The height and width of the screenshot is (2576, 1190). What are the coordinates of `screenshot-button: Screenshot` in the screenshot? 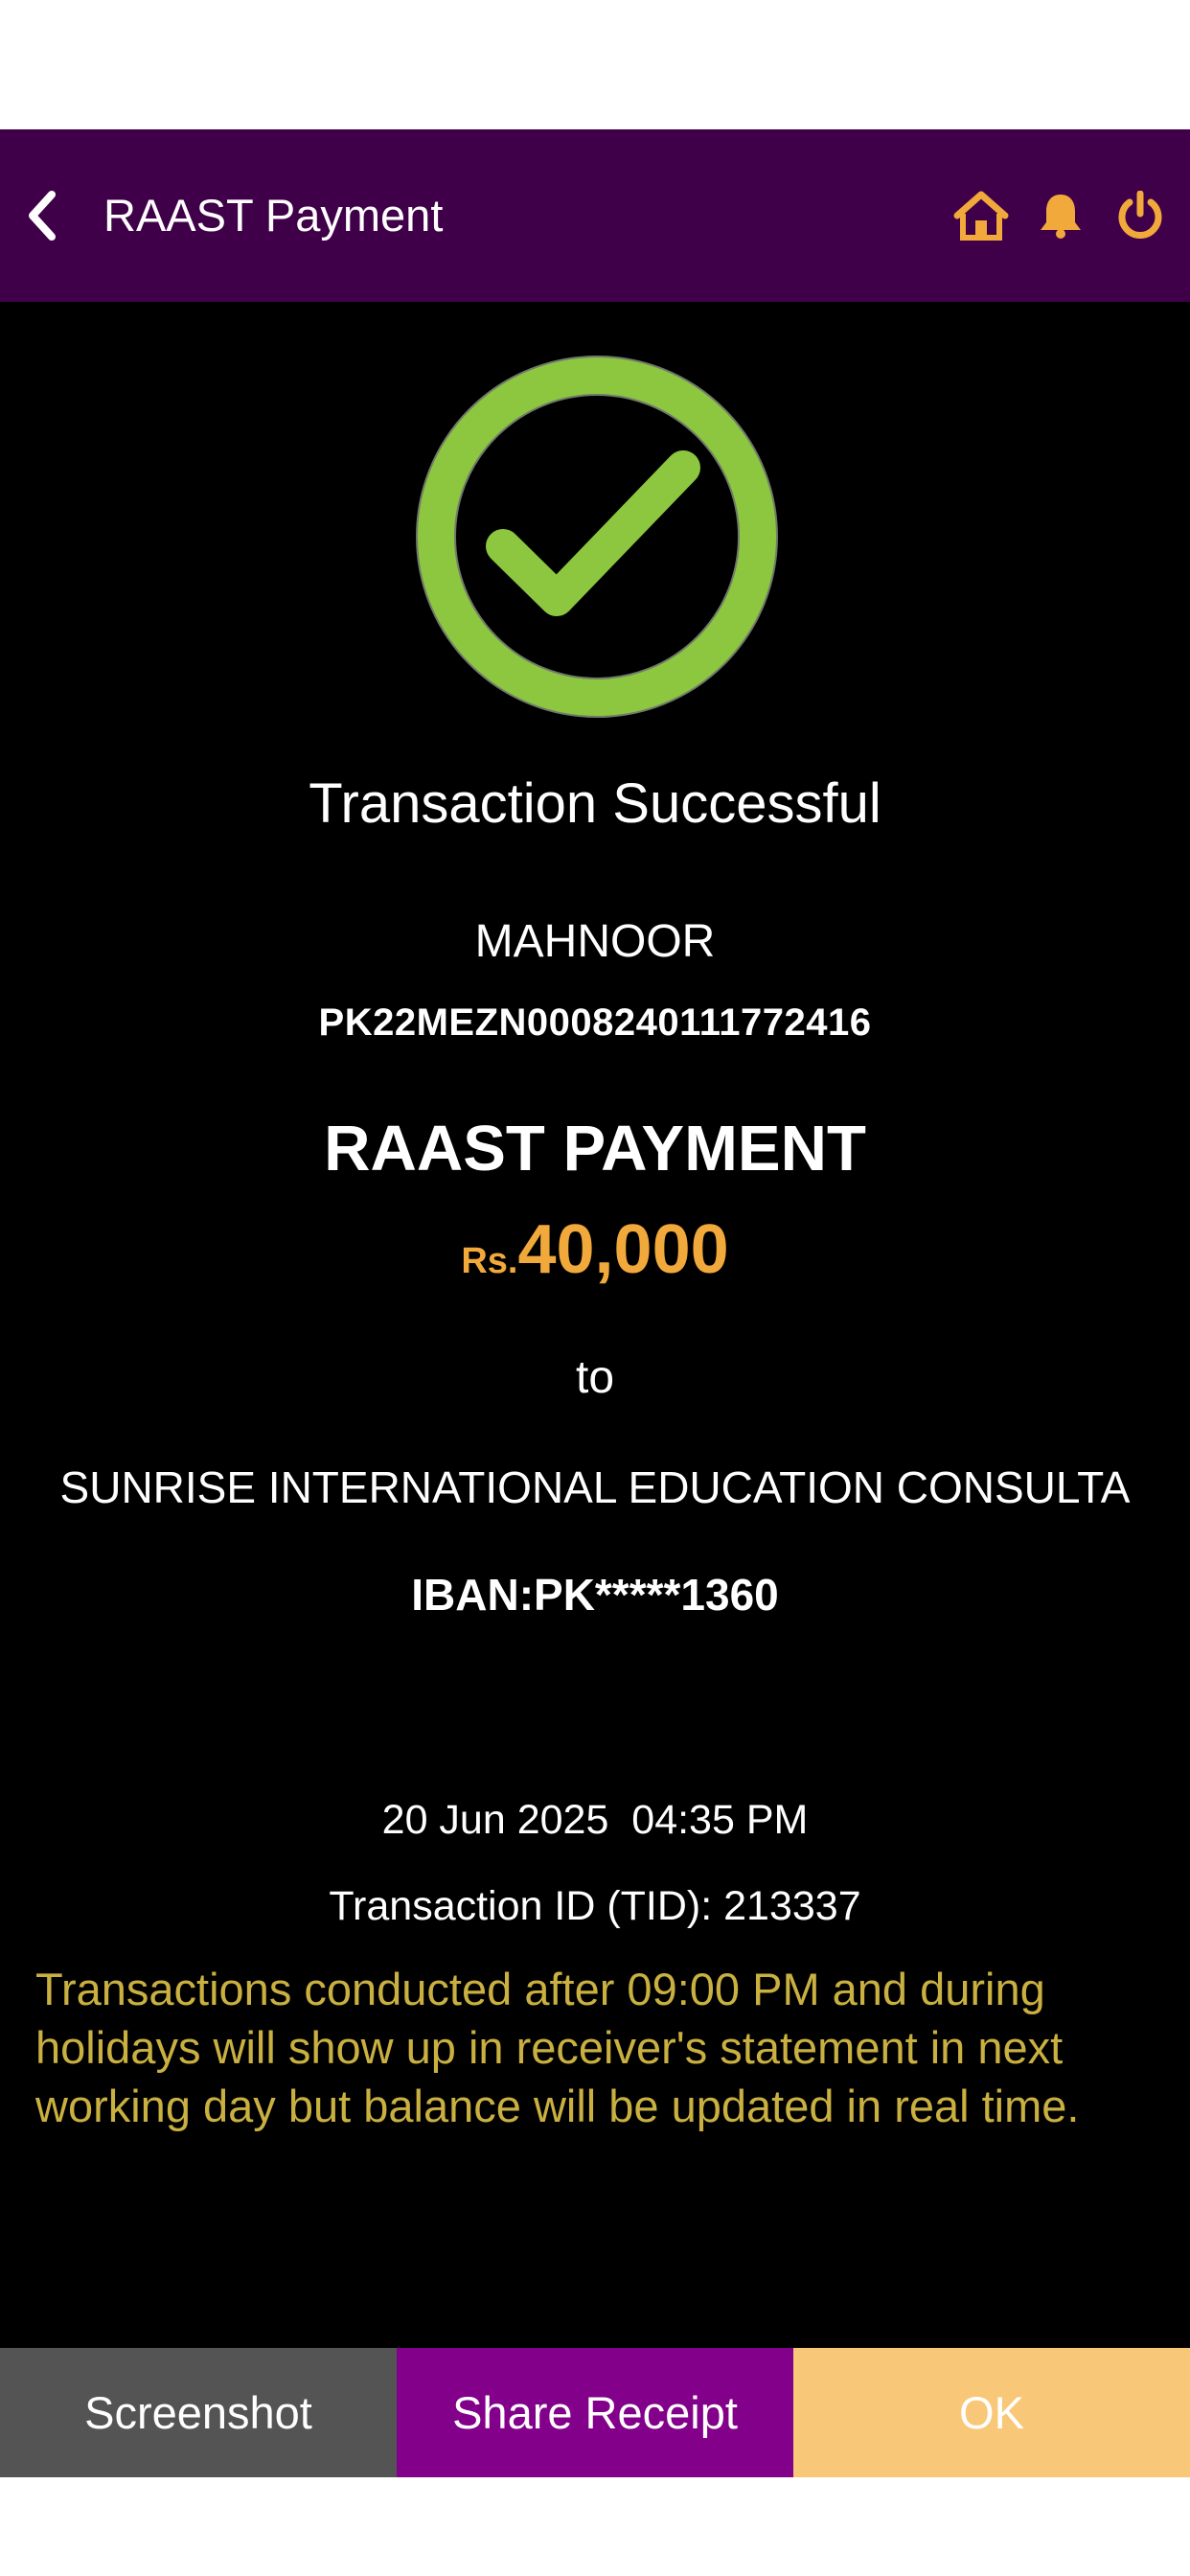 It's located at (199, 2412).